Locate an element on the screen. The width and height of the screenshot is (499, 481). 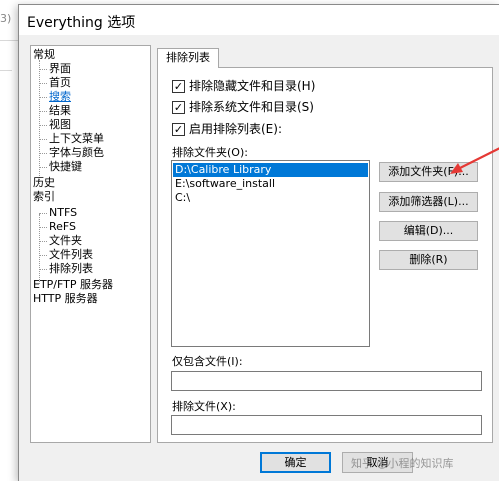
list-item: D:\Calibre Library is located at coordinates (270, 170).